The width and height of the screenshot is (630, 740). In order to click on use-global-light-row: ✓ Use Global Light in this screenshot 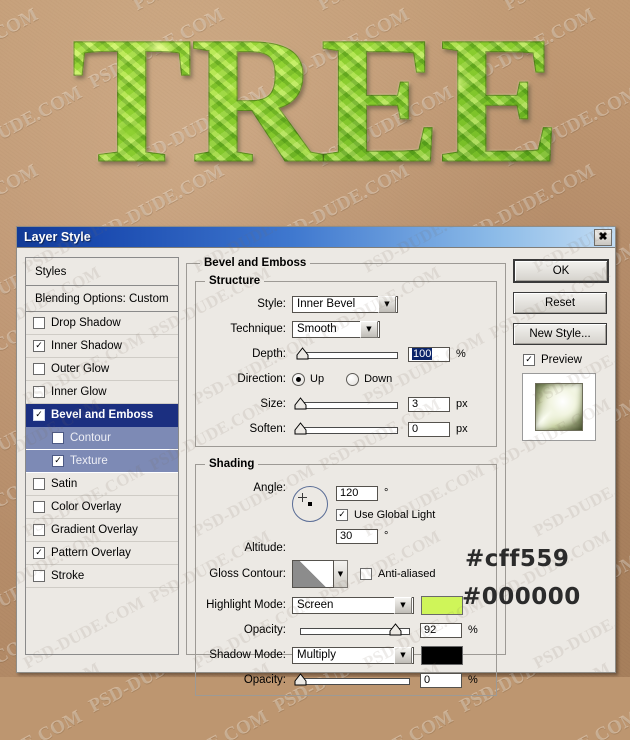, I will do `click(413, 515)`.